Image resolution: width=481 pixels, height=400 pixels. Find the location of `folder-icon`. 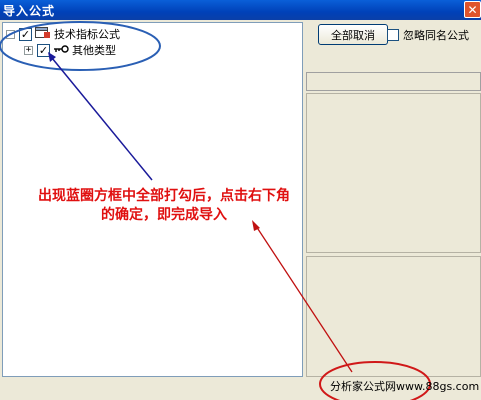

folder-icon is located at coordinates (43, 34).